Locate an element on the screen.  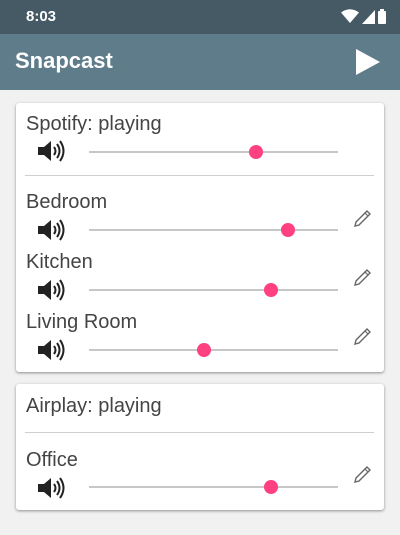
client-volume-slider-kitchen is located at coordinates (213, 290).